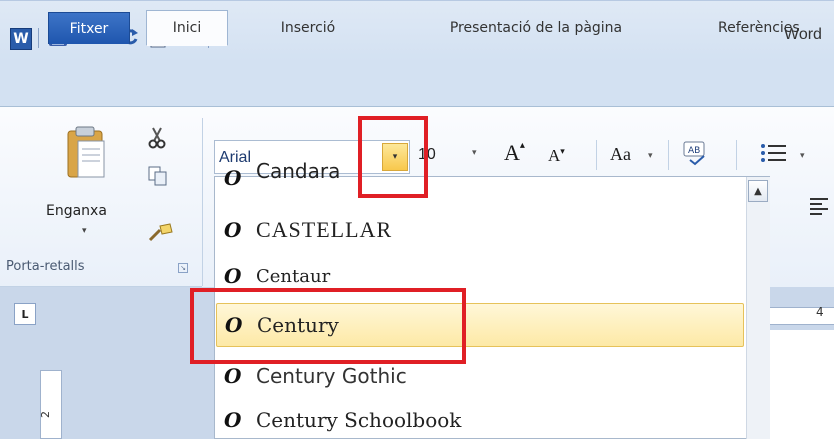 Image resolution: width=834 pixels, height=439 pixels. Describe the element at coordinates (293, 276) in the screenshot. I see `font-list-item-label: Centaur` at that location.